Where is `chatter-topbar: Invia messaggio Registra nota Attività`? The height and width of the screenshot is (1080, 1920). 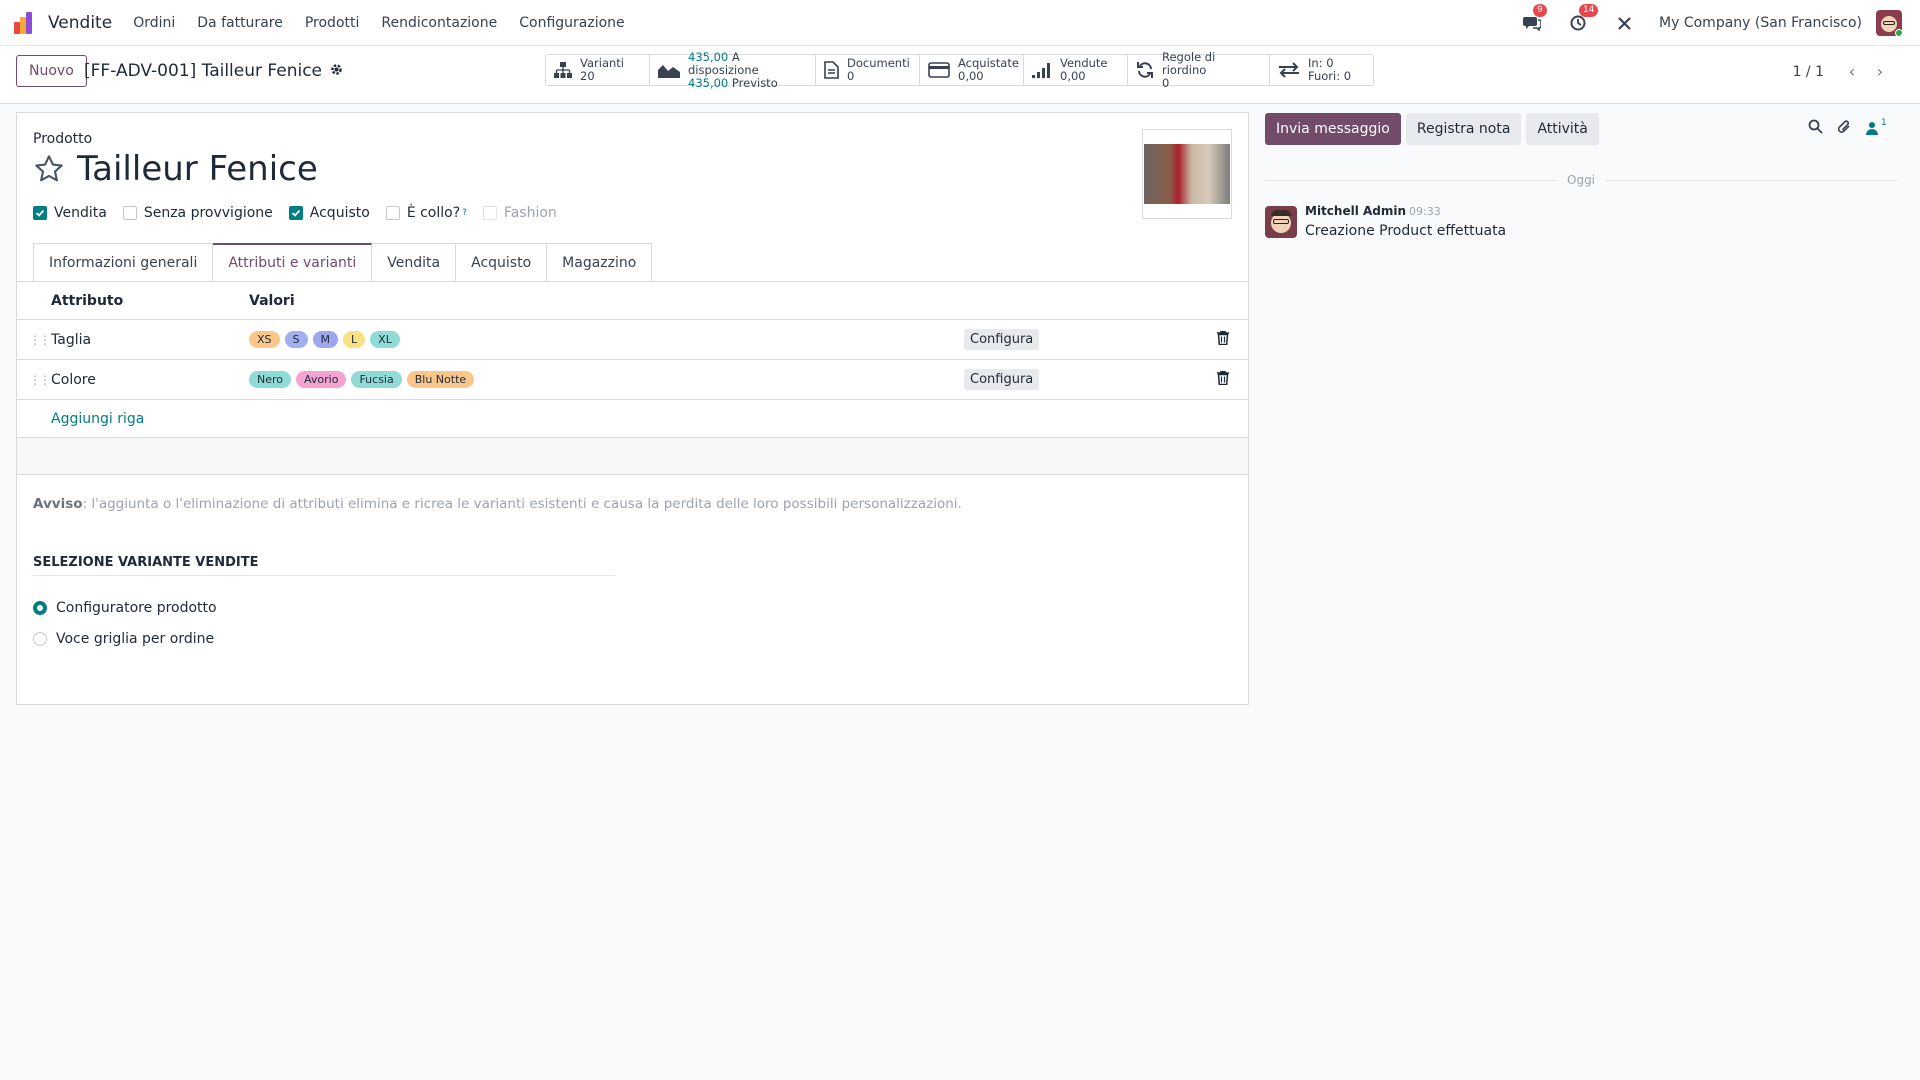 chatter-topbar: Invia messaggio Registra nota Attività is located at coordinates (1434, 129).